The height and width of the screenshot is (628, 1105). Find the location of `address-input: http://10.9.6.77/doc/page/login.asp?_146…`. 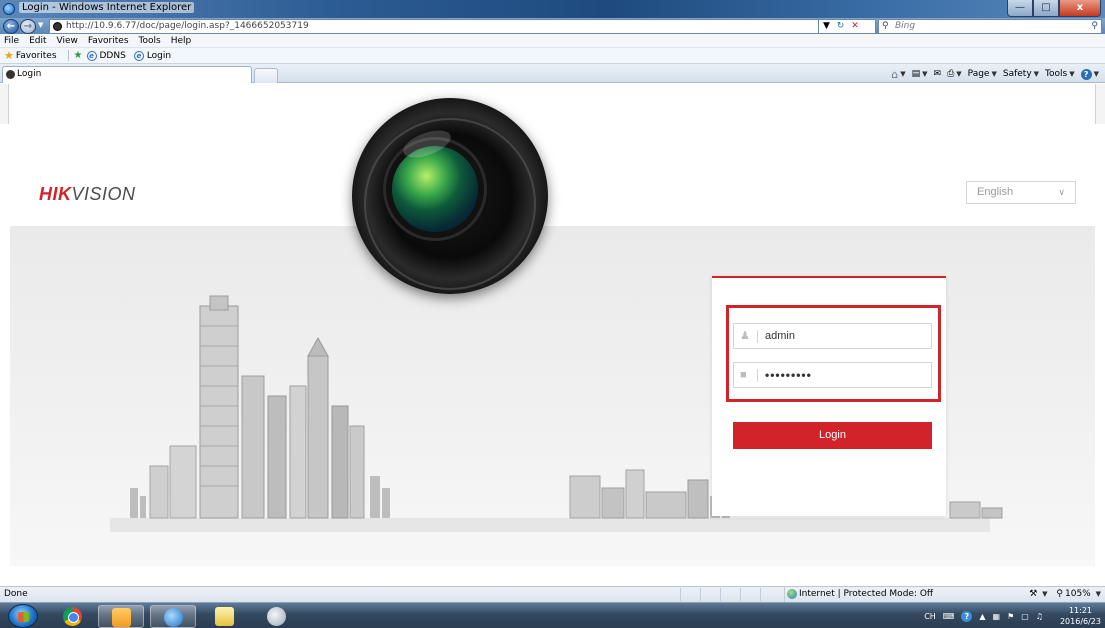

address-input: http://10.9.6.77/doc/page/login.asp?_146… is located at coordinates (439, 26).